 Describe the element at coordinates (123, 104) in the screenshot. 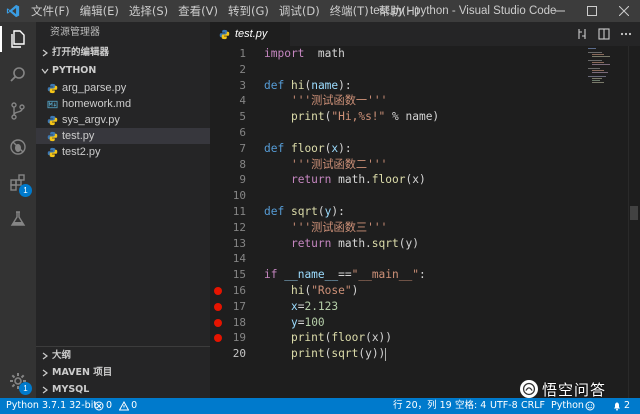

I see `file-item: homework.md` at that location.